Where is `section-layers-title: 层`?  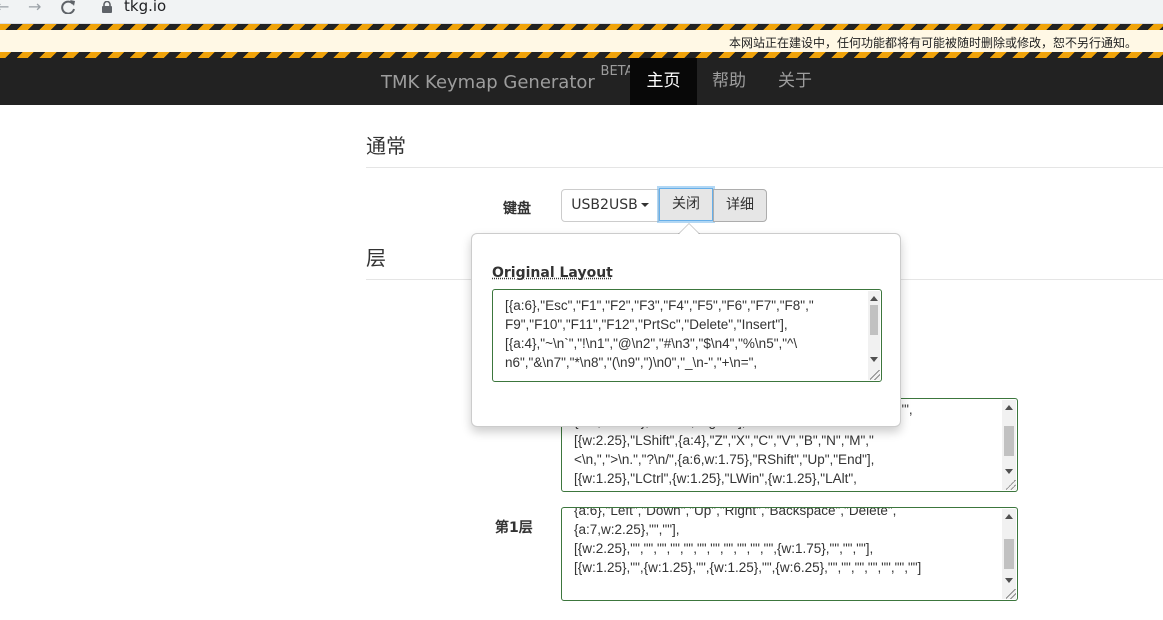 section-layers-title: 层 is located at coordinates (376, 258).